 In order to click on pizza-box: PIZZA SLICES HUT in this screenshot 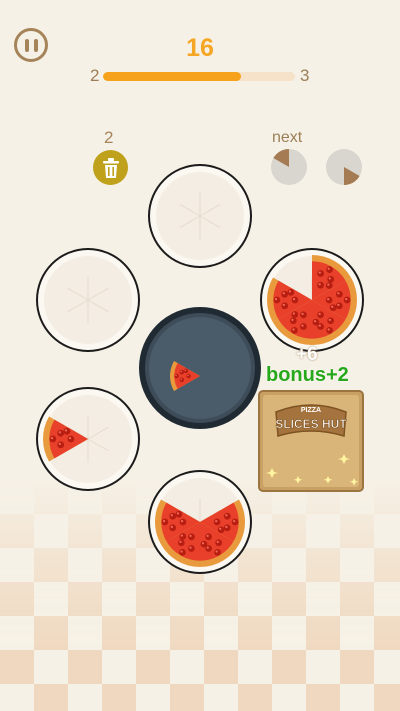, I will do `click(311, 441)`.